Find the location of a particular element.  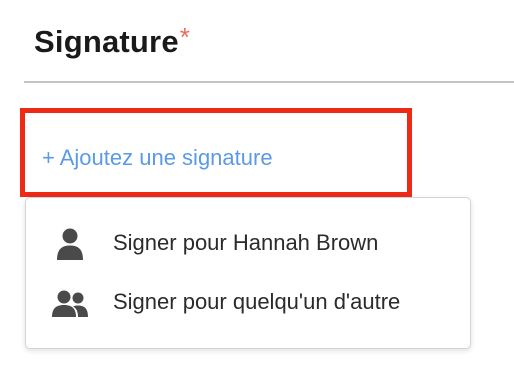

title-divider is located at coordinates (269, 82).